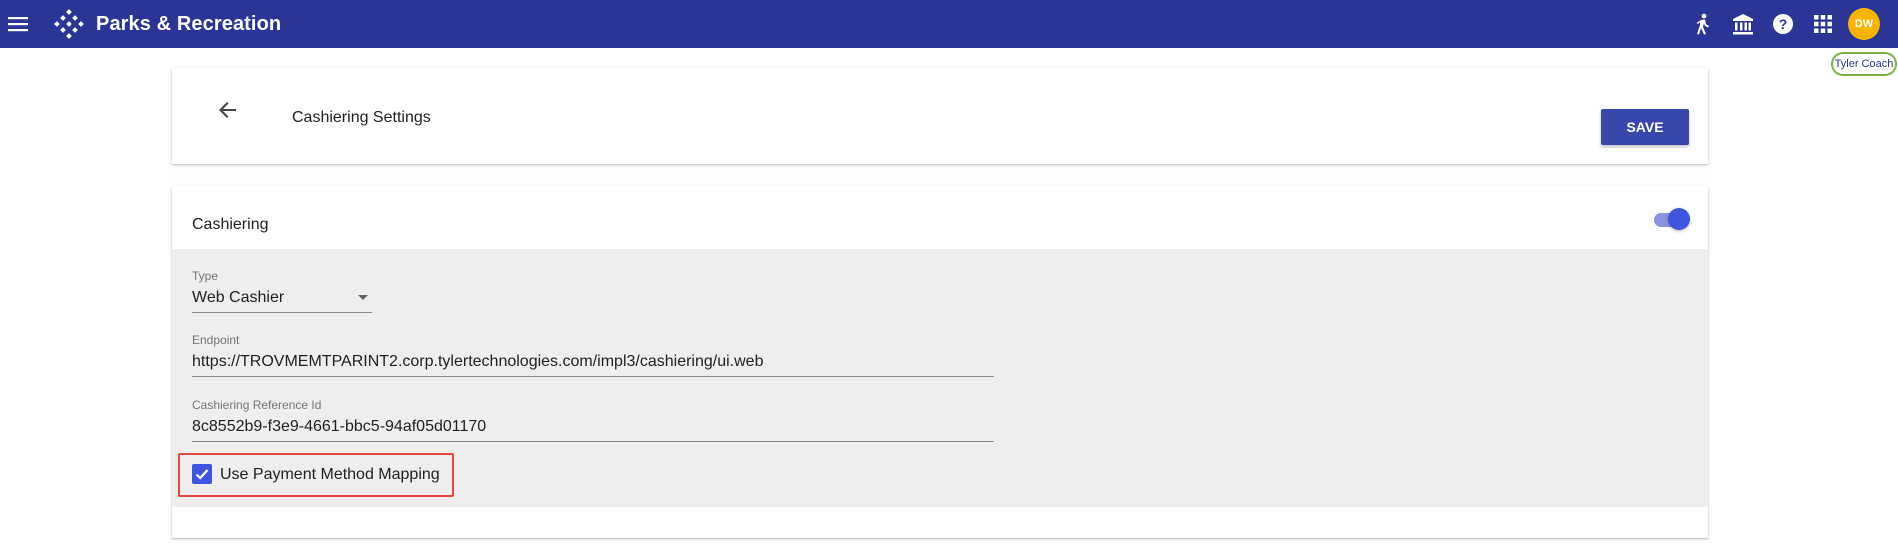 The image size is (1898, 556). Describe the element at coordinates (238, 297) in the screenshot. I see `type-select-value: Web Cashier` at that location.